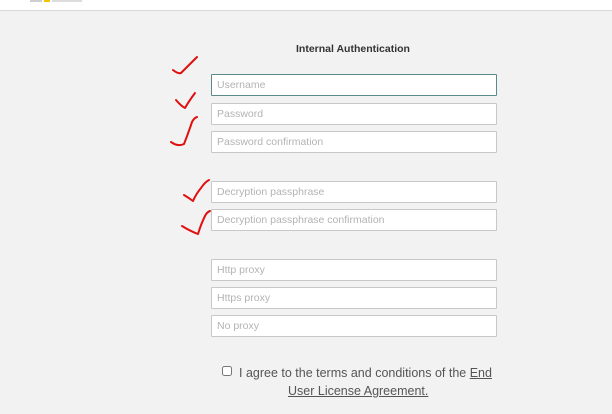 Image resolution: width=612 pixels, height=414 pixels. I want to click on checkmark-decryption-passphrase-icon, so click(196, 190).